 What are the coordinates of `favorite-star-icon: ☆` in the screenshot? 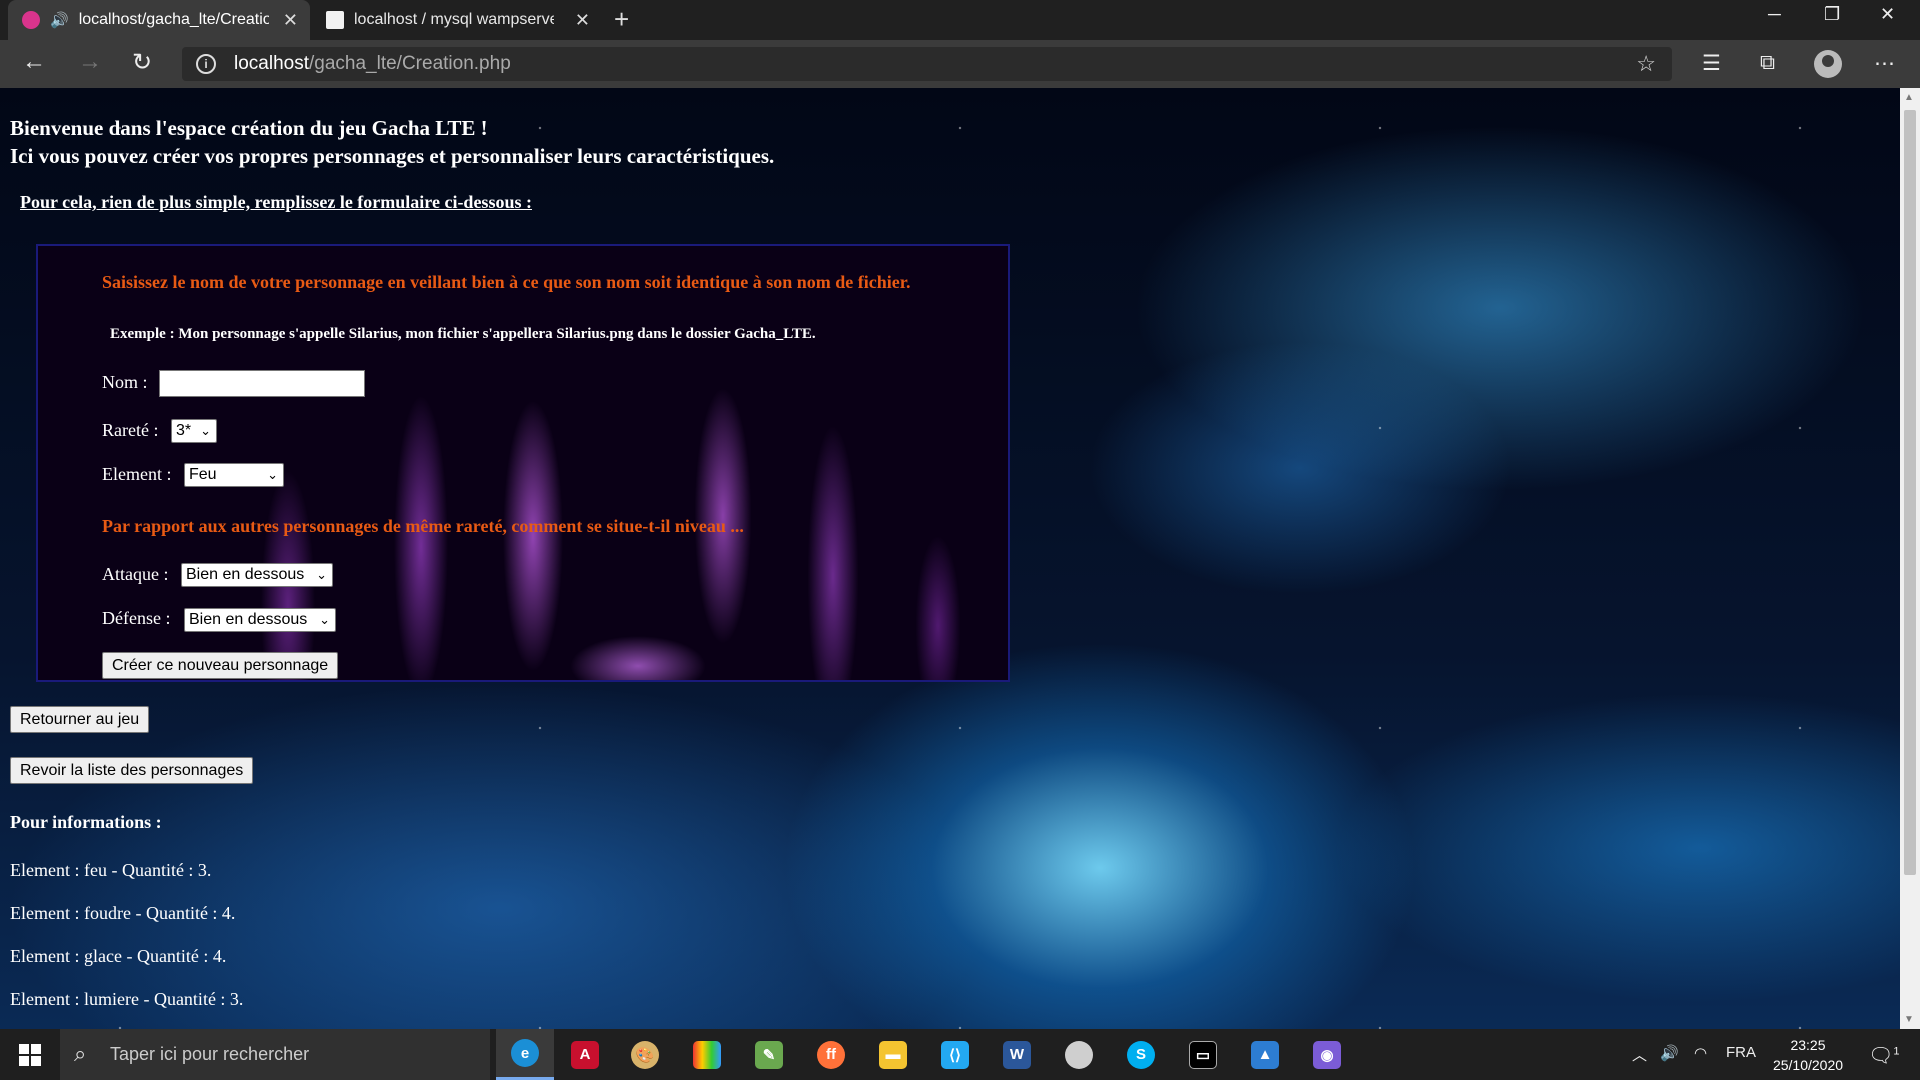 It's located at (1646, 64).